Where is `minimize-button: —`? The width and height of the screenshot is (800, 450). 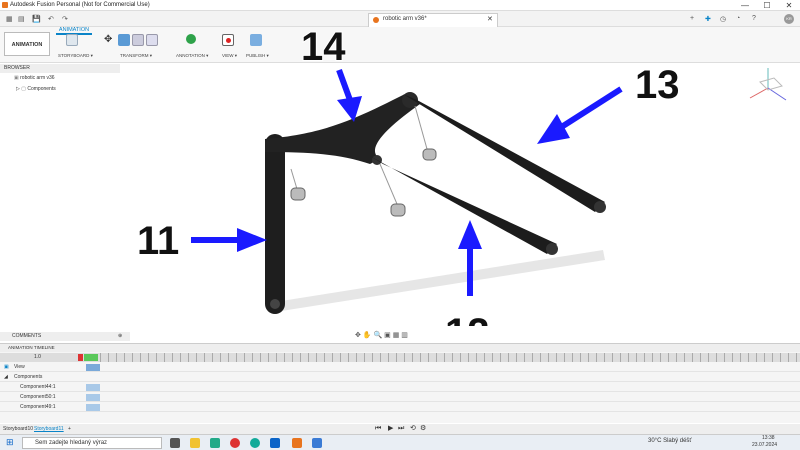 minimize-button: — is located at coordinates (745, 5).